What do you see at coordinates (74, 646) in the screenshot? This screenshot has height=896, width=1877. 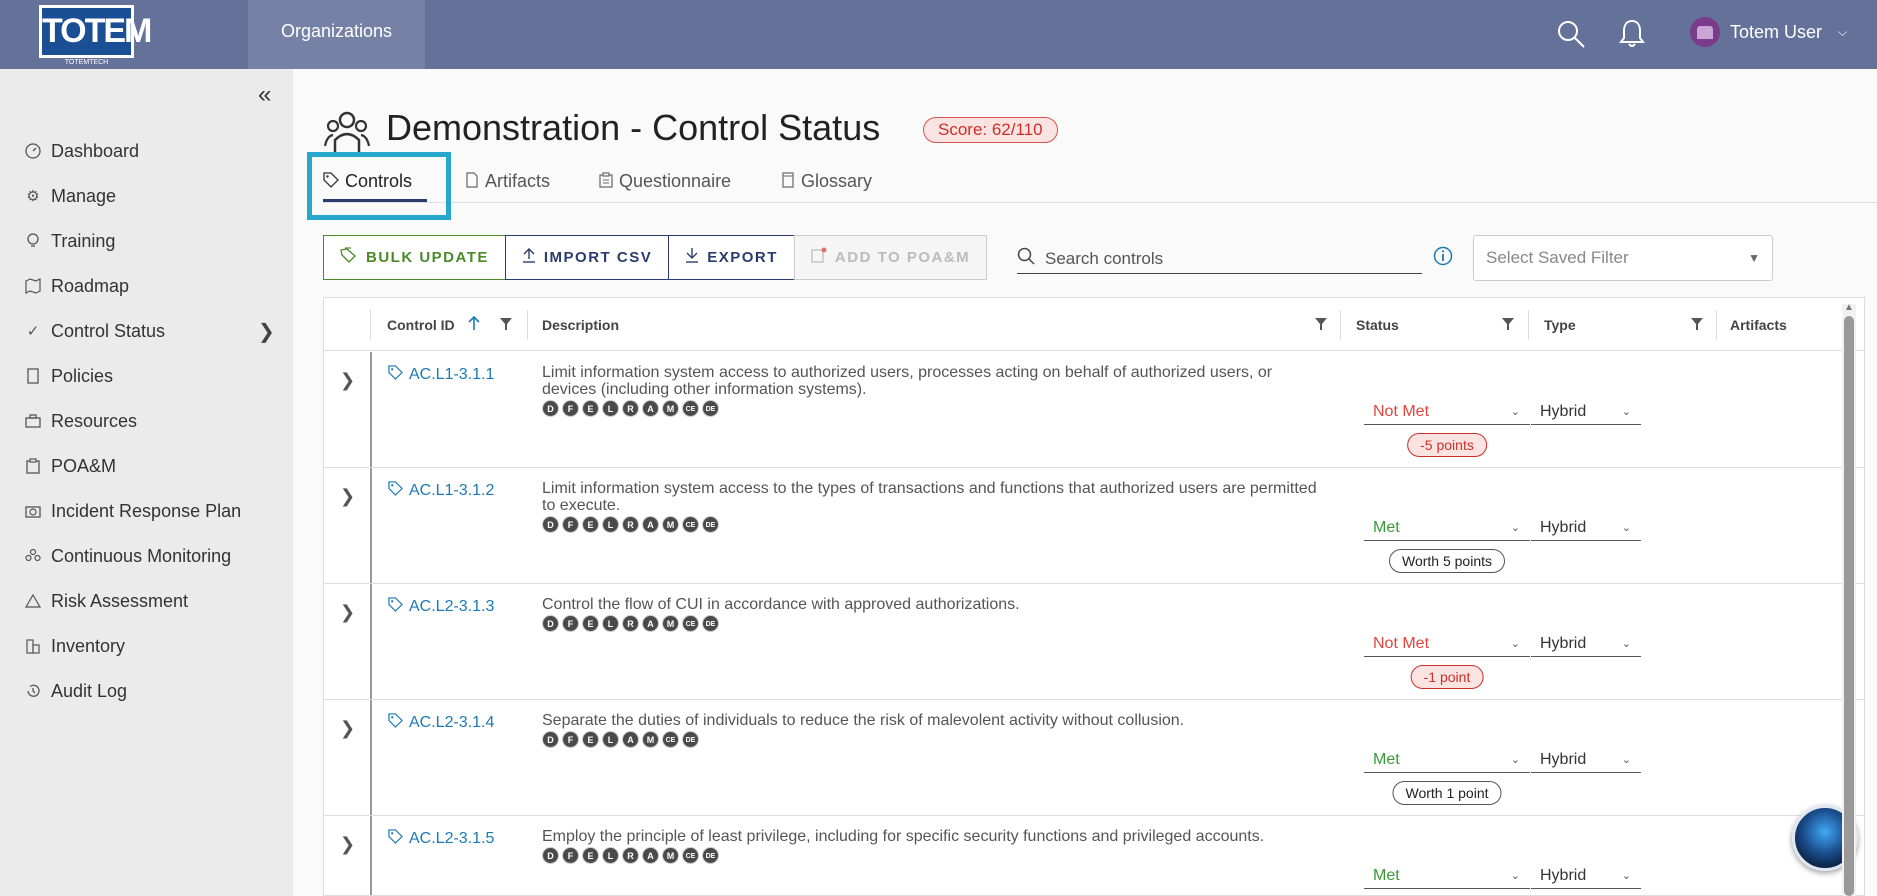 I see `sidebar-item-inventory: Inventory` at bounding box center [74, 646].